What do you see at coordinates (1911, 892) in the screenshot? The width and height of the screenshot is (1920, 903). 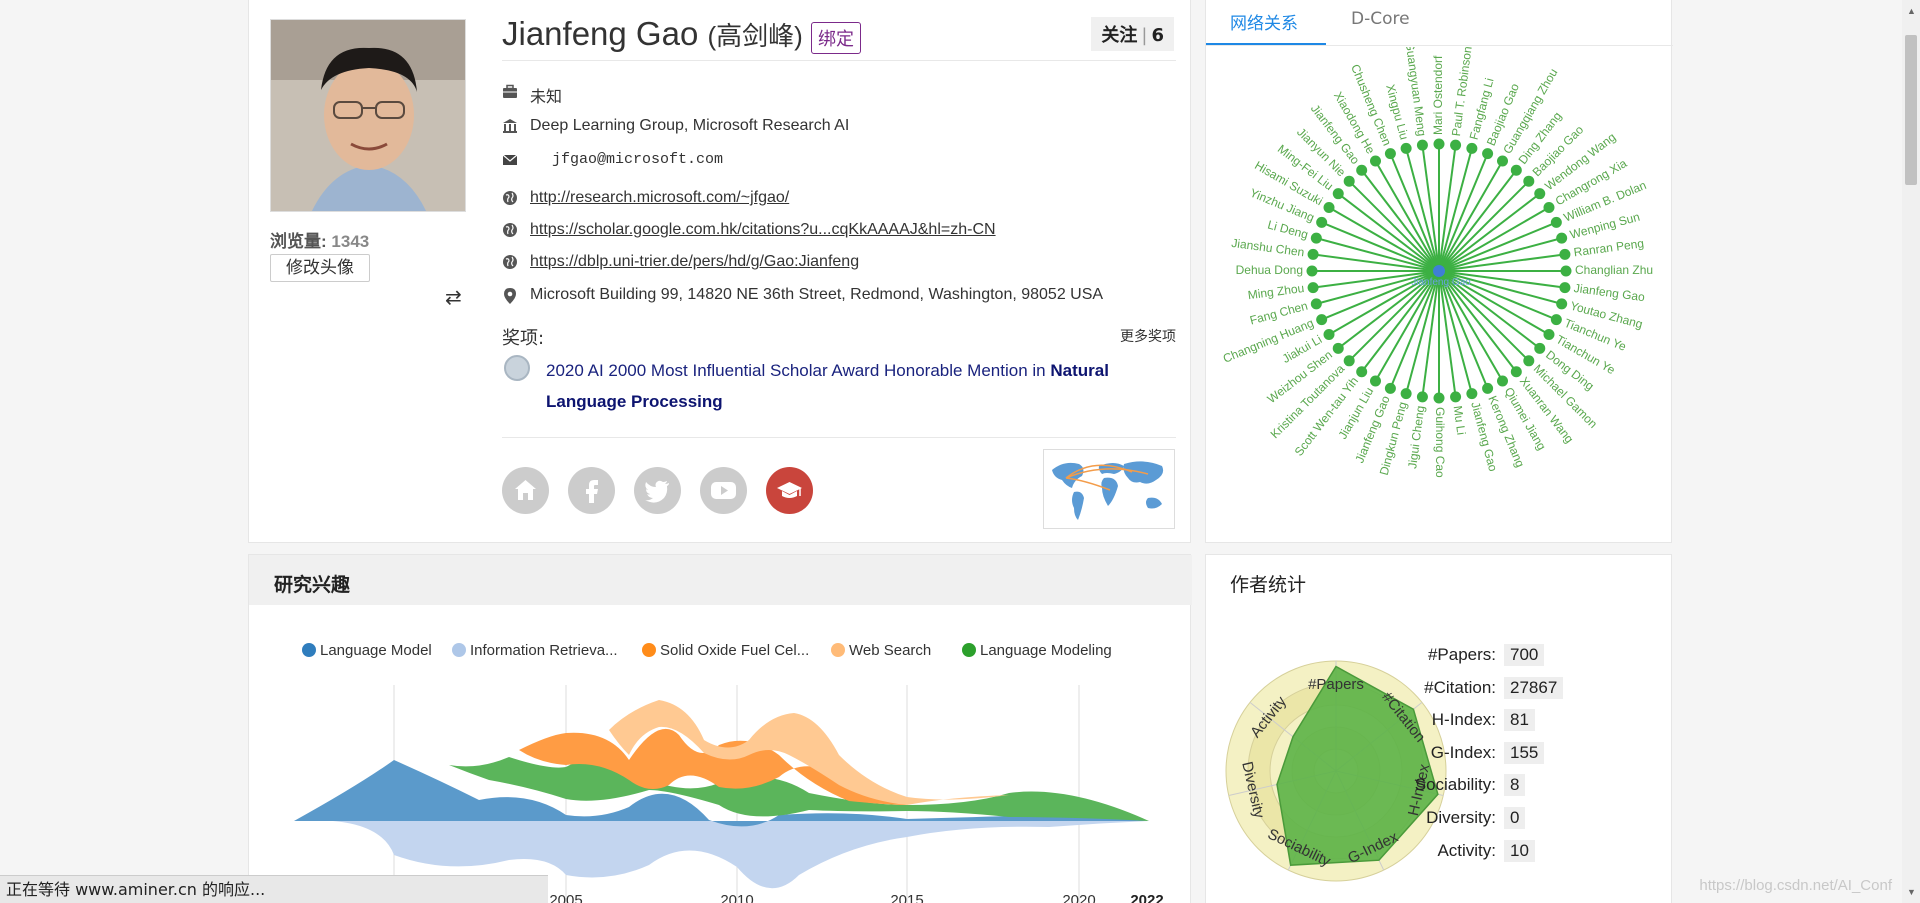 I see `scroll-down-icon: ▼` at bounding box center [1911, 892].